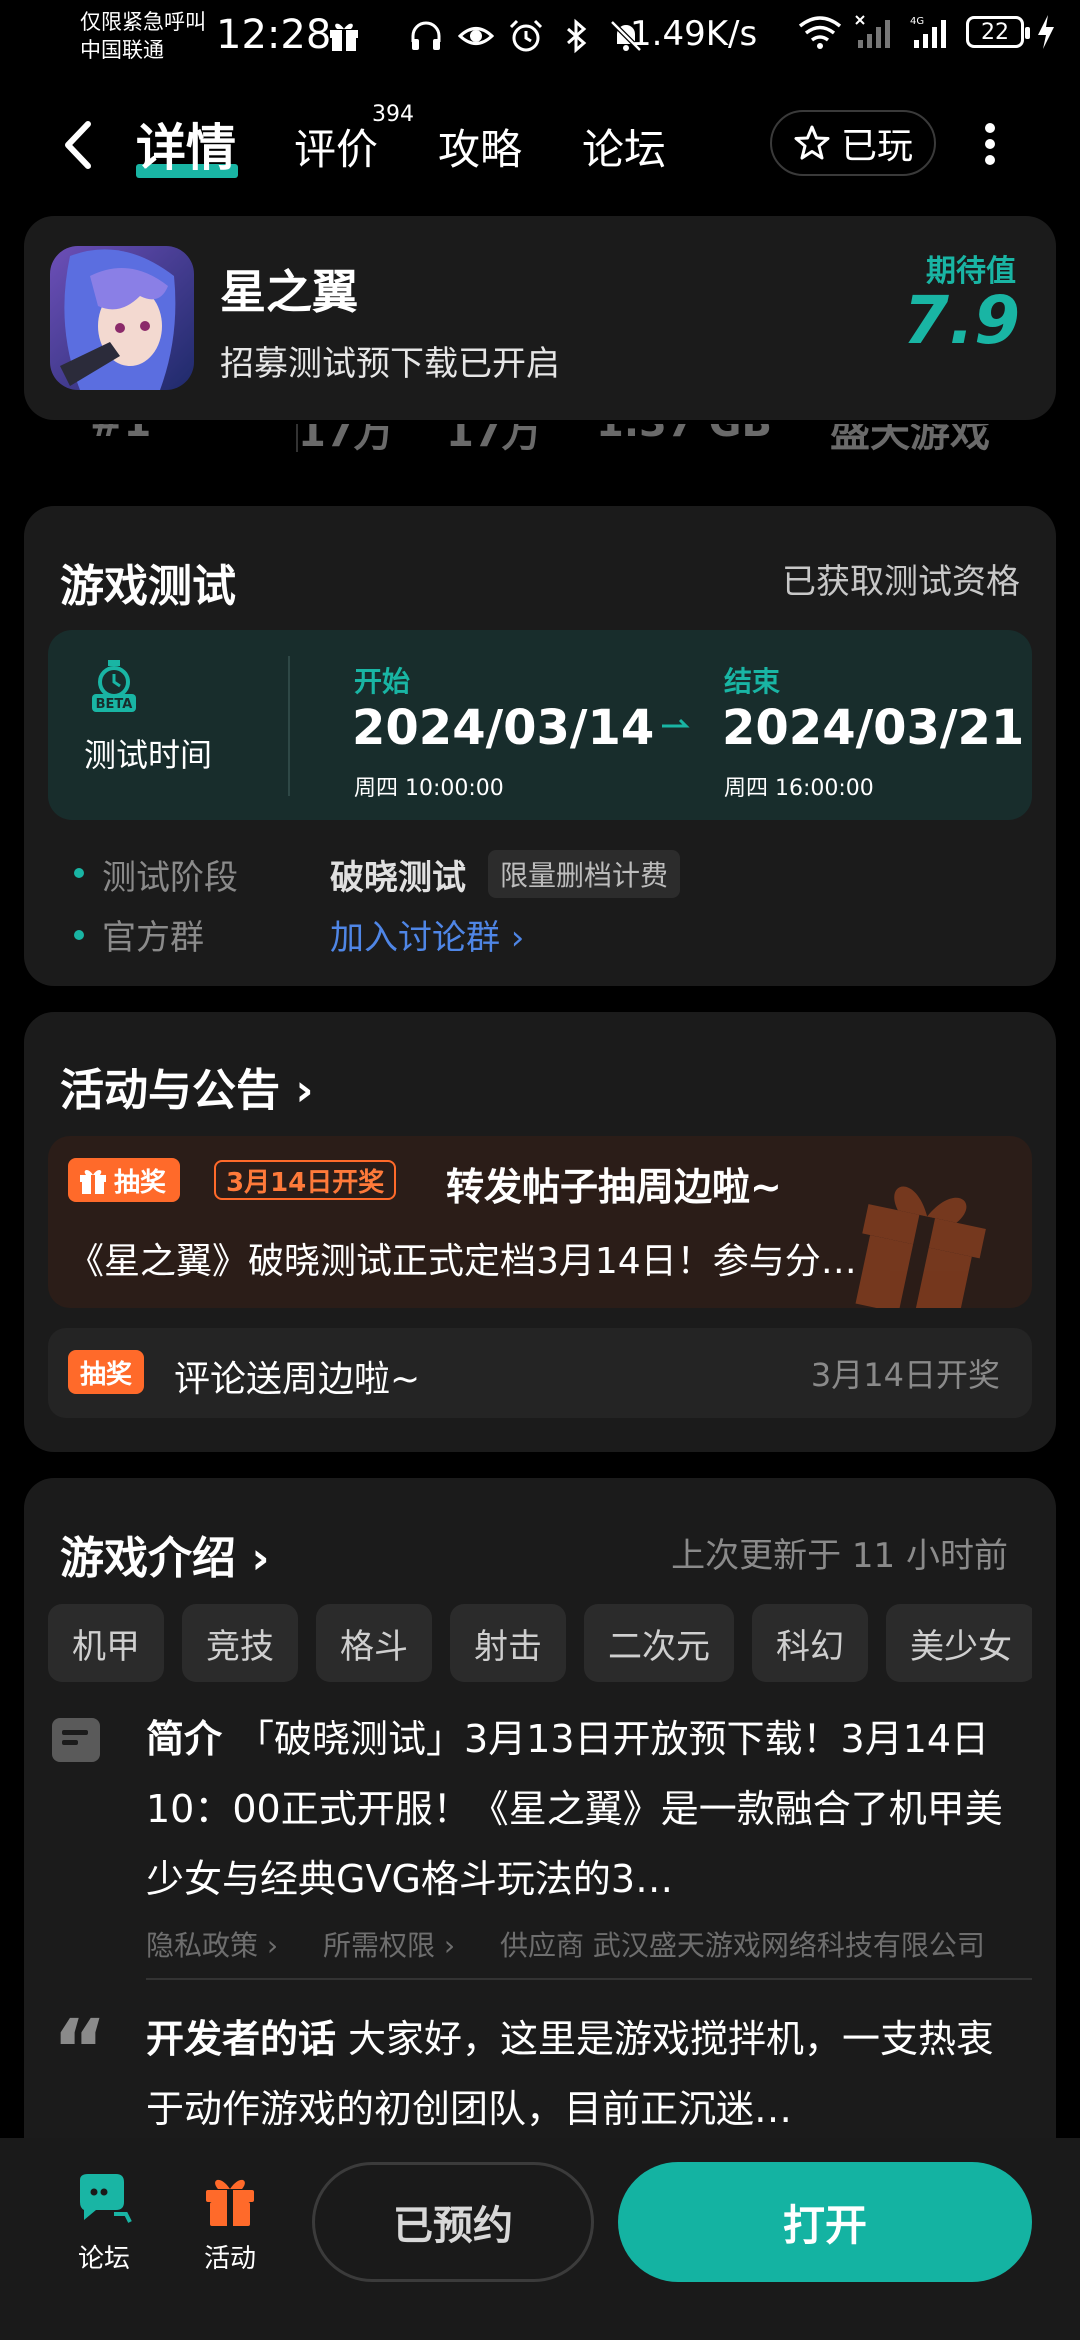 The height and width of the screenshot is (2340, 1080). Describe the element at coordinates (876, 146) in the screenshot. I see `played-label: 已玩` at that location.